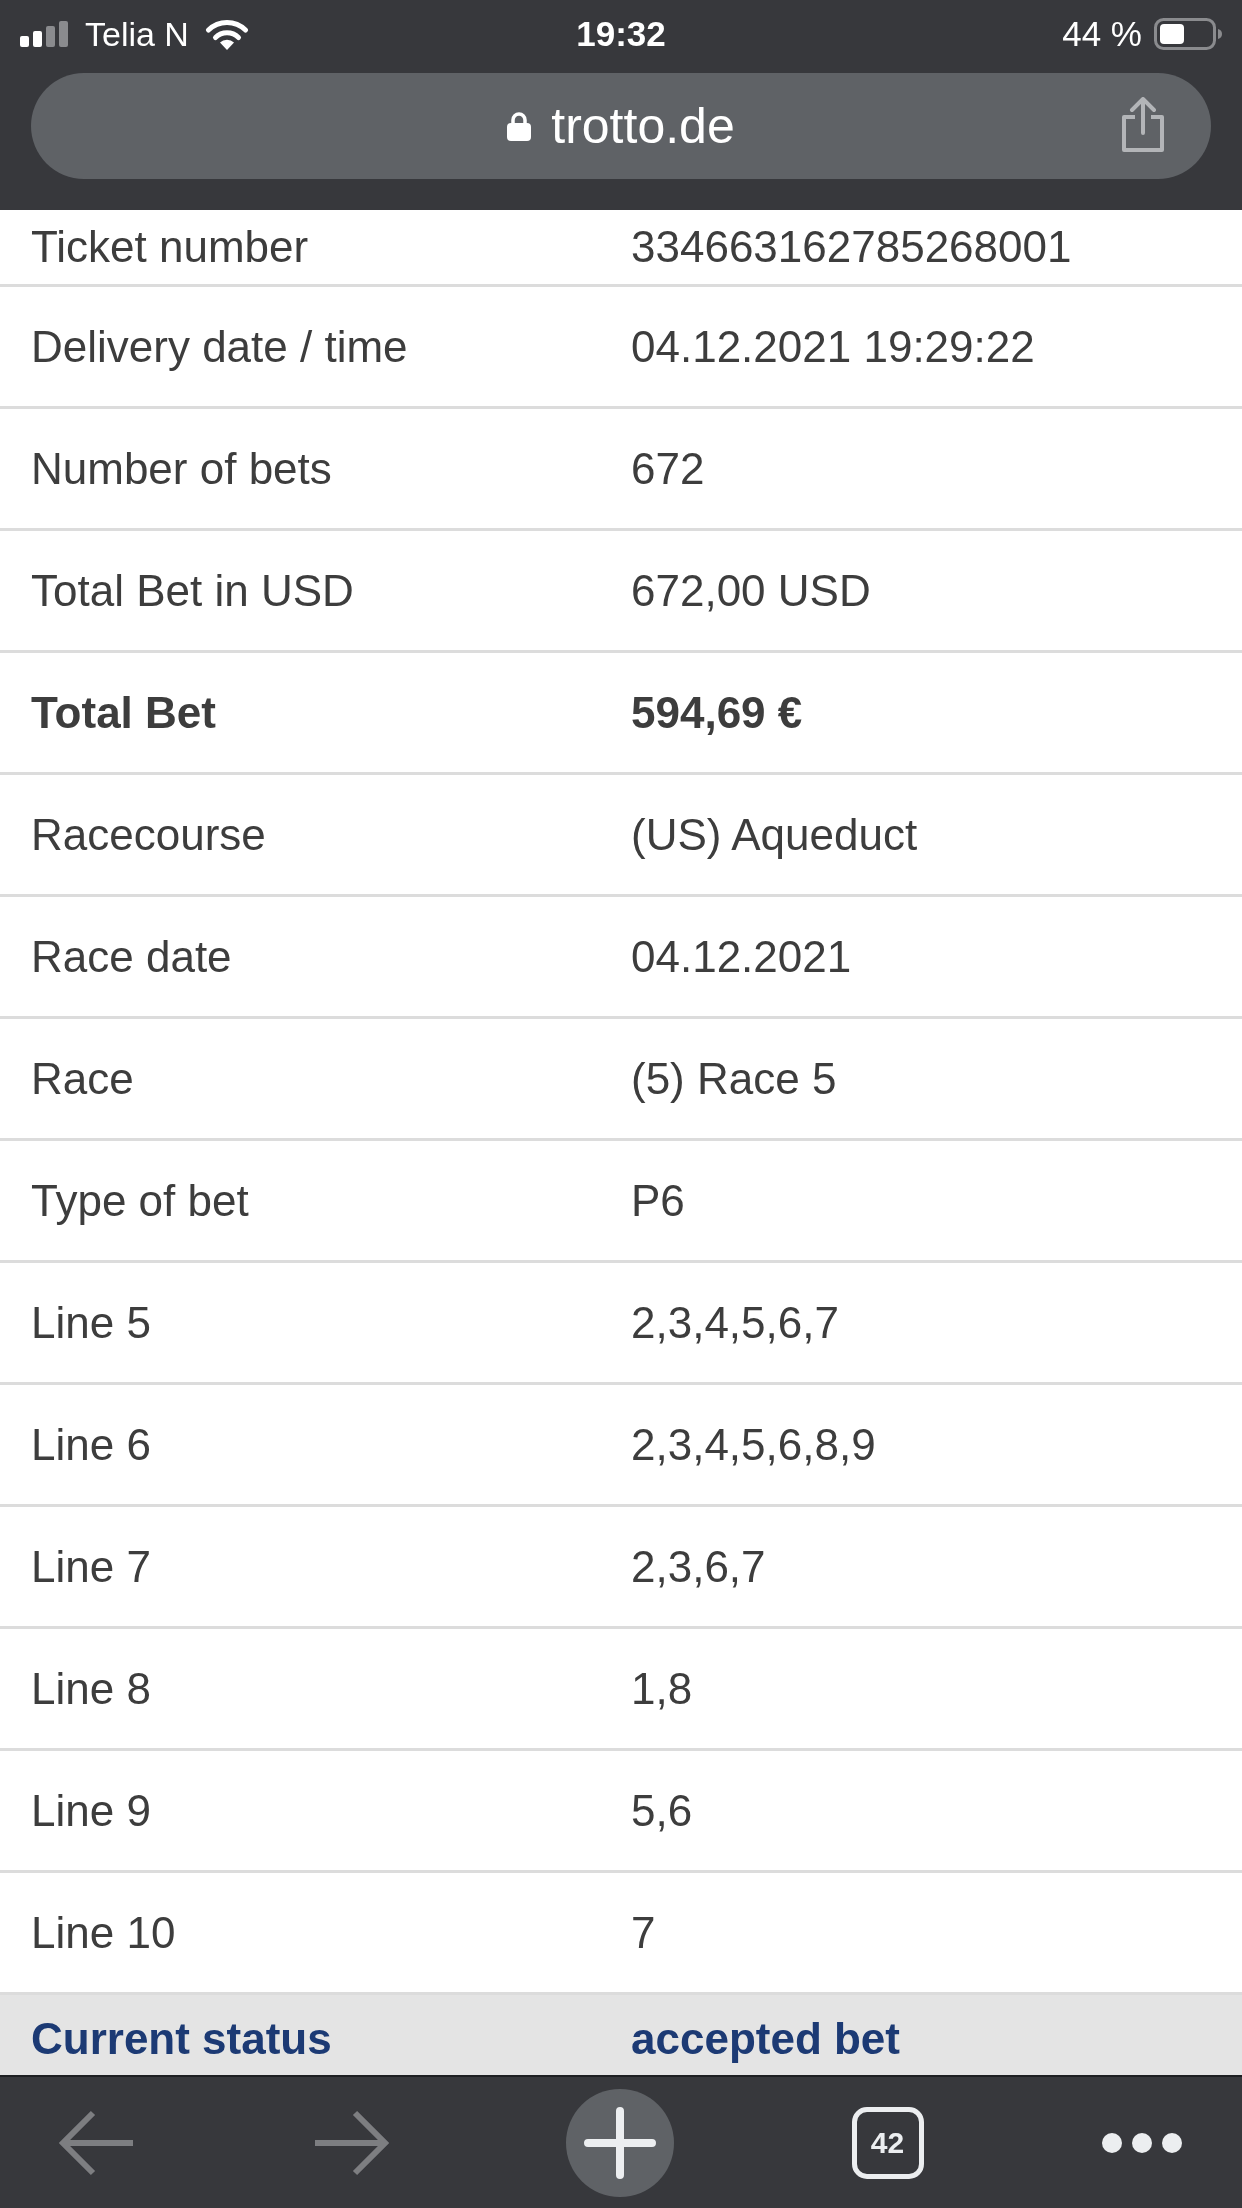  What do you see at coordinates (91, 1810) in the screenshot?
I see `row-label: Line 9` at bounding box center [91, 1810].